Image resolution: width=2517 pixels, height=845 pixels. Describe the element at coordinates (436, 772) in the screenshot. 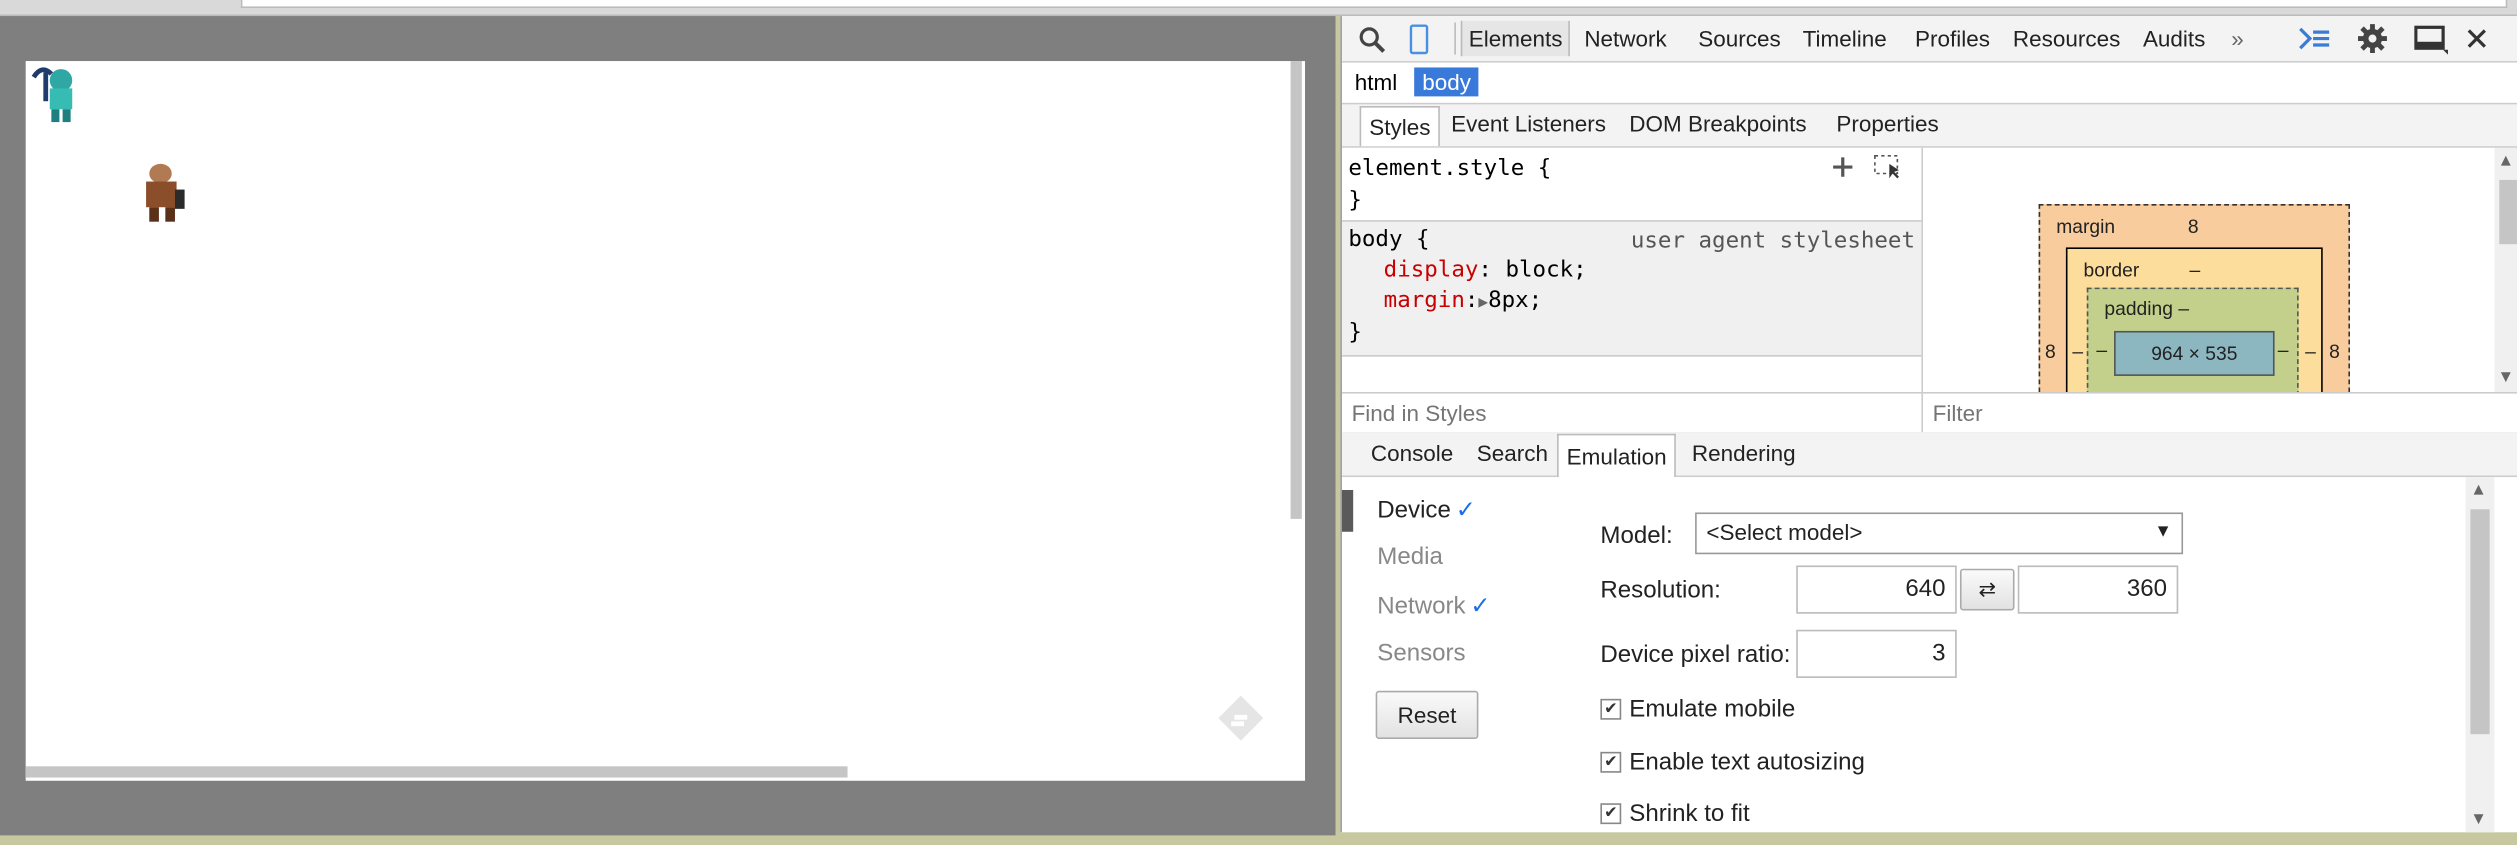

I see `page-horizontal-scrollbar` at that location.